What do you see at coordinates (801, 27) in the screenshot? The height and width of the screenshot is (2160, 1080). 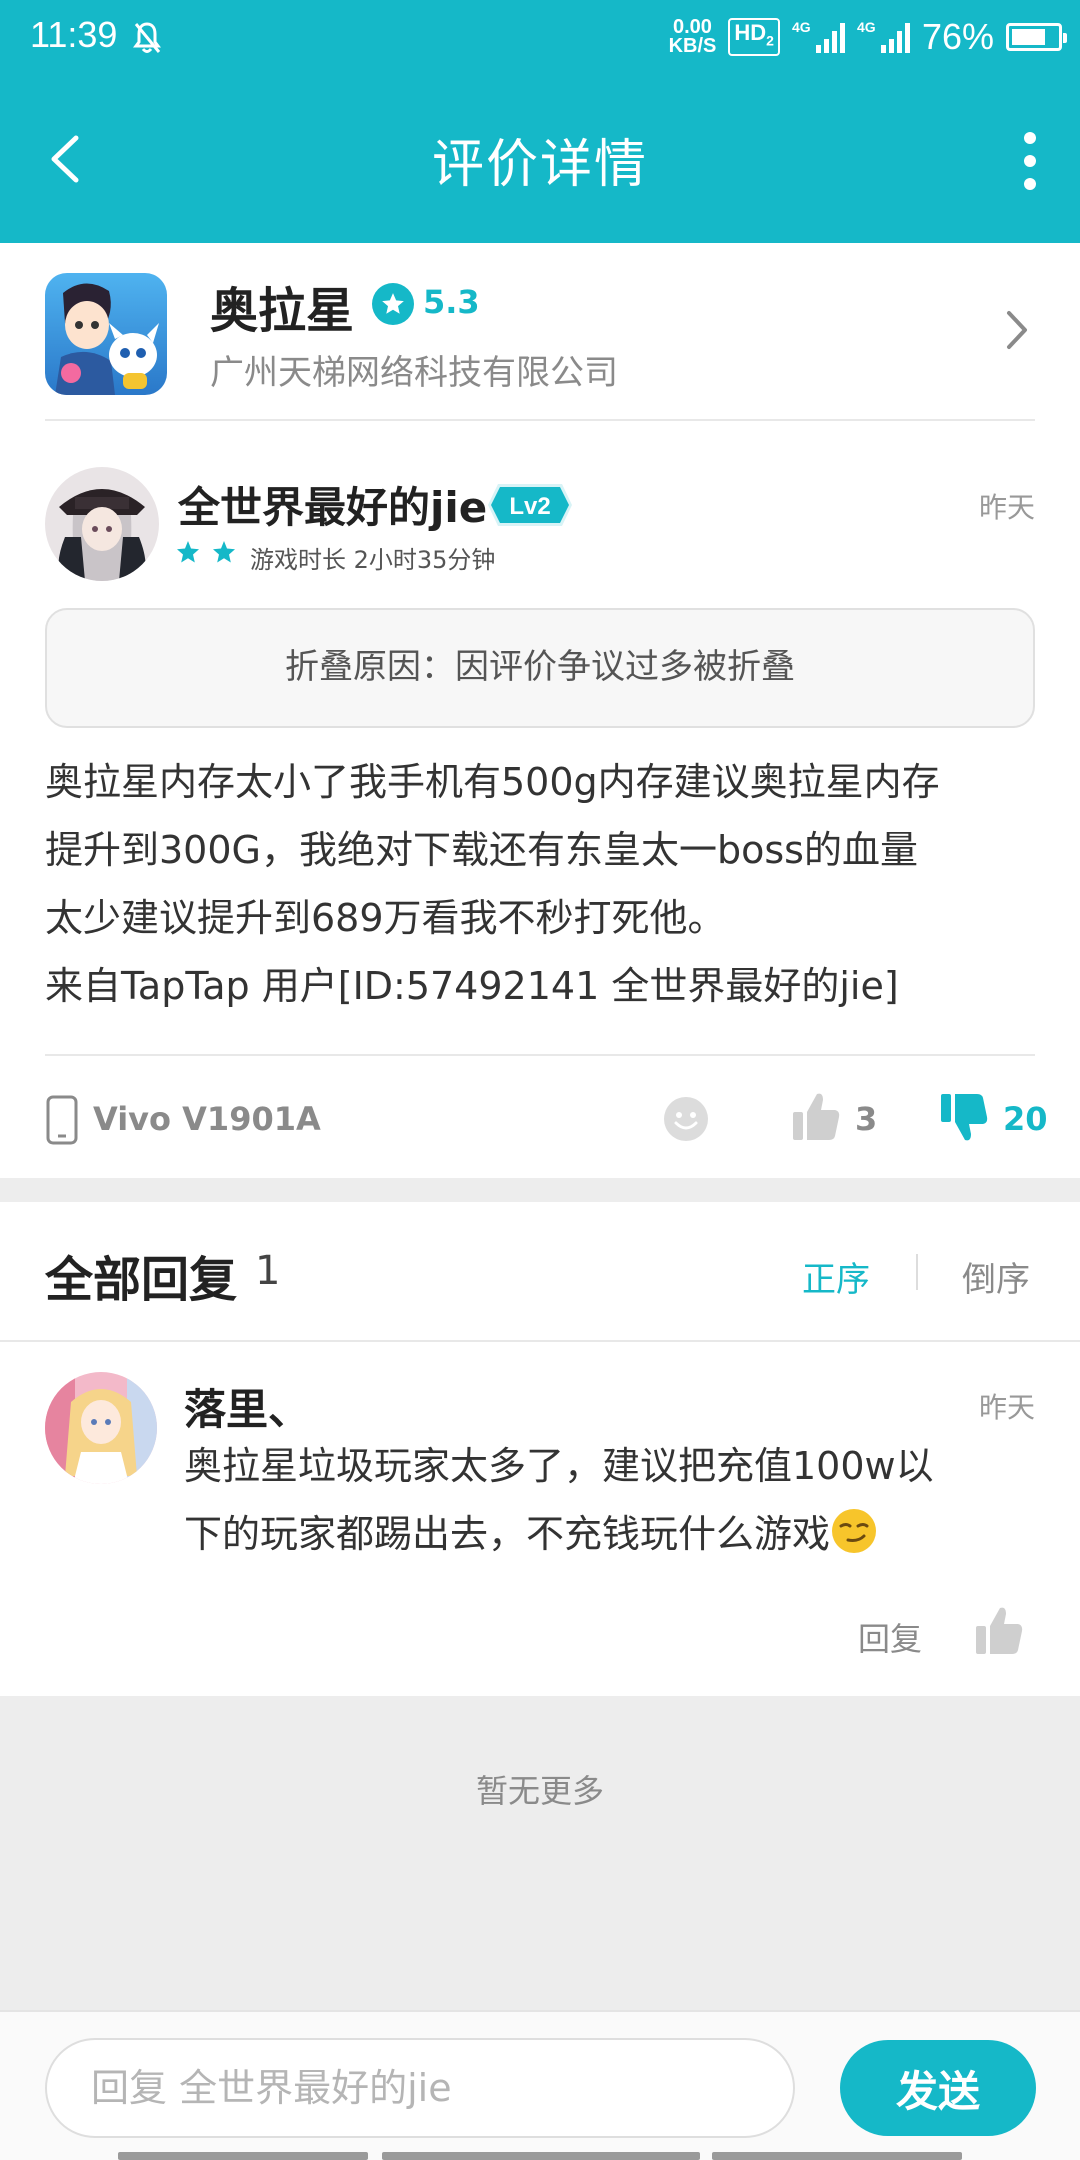 I see `sim1-label: 4G` at bounding box center [801, 27].